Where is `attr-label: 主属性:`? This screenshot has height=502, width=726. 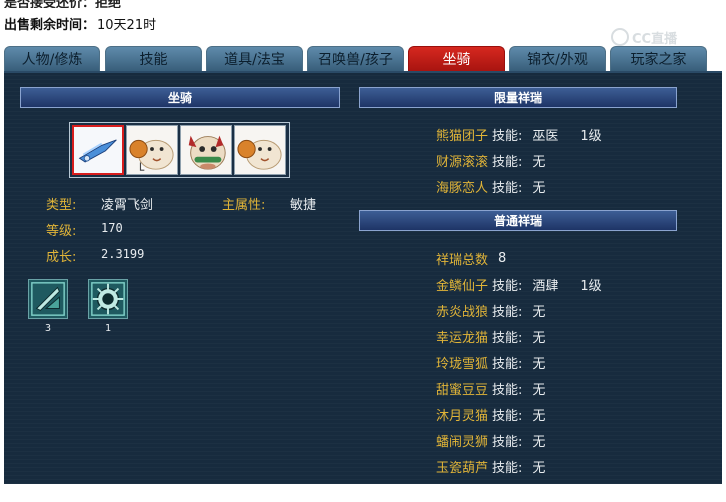 attr-label: 主属性: is located at coordinates (244, 205).